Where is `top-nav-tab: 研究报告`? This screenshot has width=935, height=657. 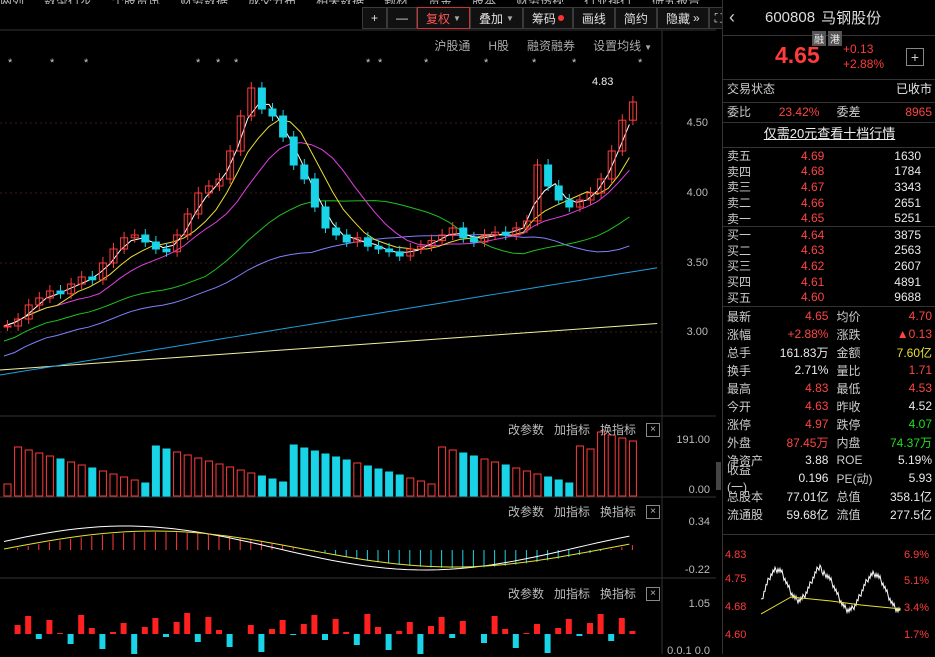 top-nav-tab: 研究报告 is located at coordinates (676, 2).